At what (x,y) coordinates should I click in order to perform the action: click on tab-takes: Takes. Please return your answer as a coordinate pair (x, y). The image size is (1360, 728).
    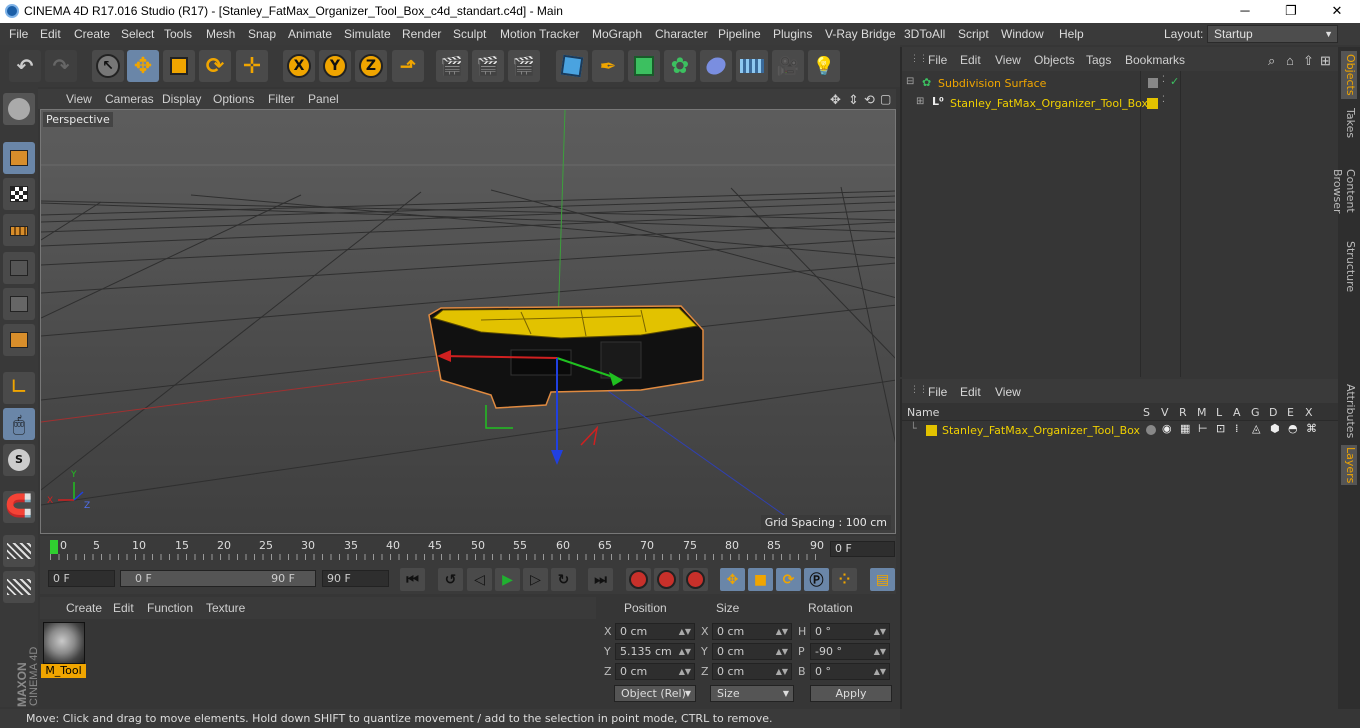
    Looking at the image, I should click on (1349, 123).